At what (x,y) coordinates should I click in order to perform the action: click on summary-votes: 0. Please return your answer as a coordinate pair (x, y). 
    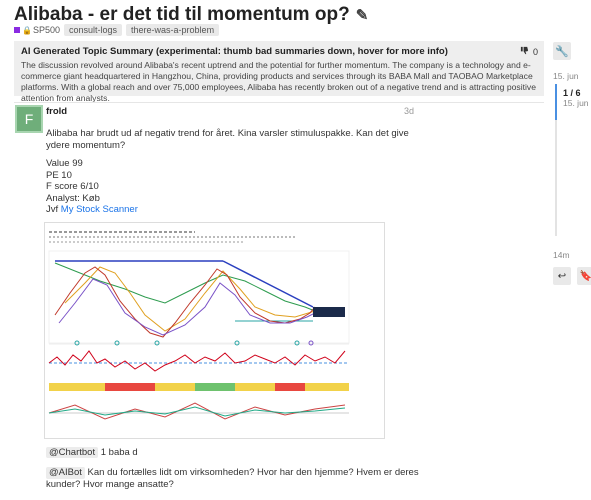
    Looking at the image, I should click on (529, 51).